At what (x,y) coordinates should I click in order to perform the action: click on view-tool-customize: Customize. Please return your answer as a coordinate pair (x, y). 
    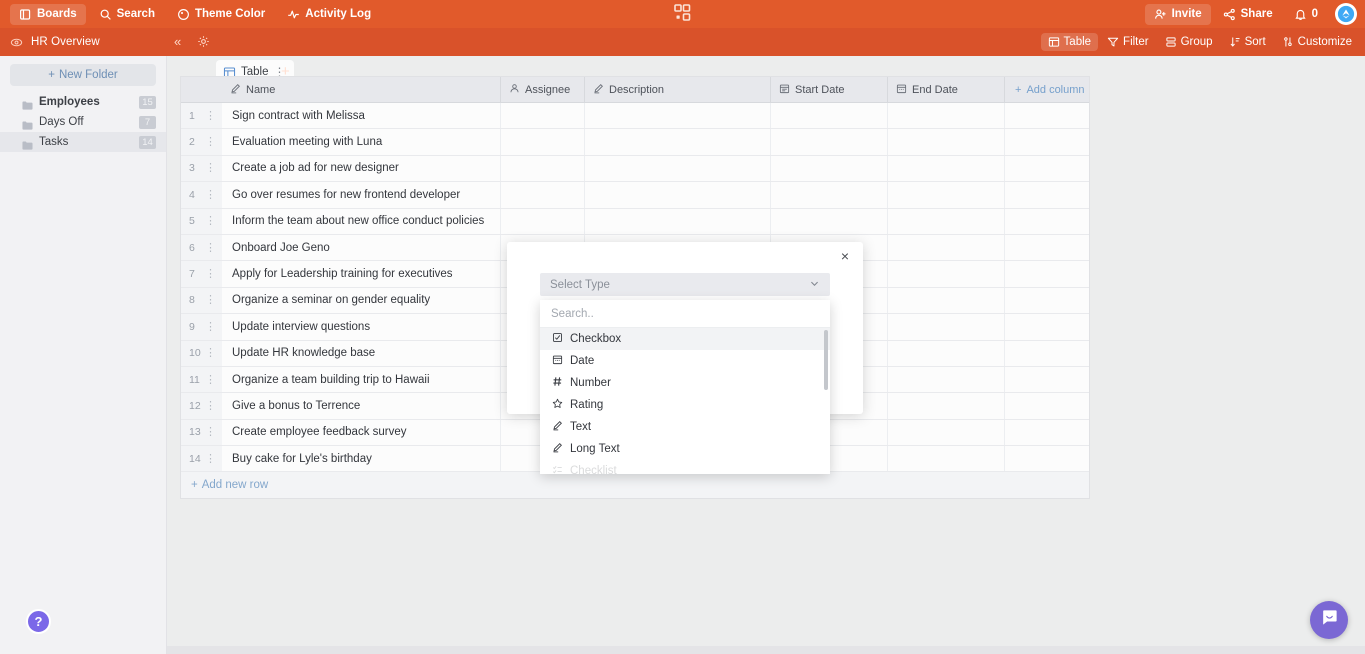
    Looking at the image, I should click on (1317, 42).